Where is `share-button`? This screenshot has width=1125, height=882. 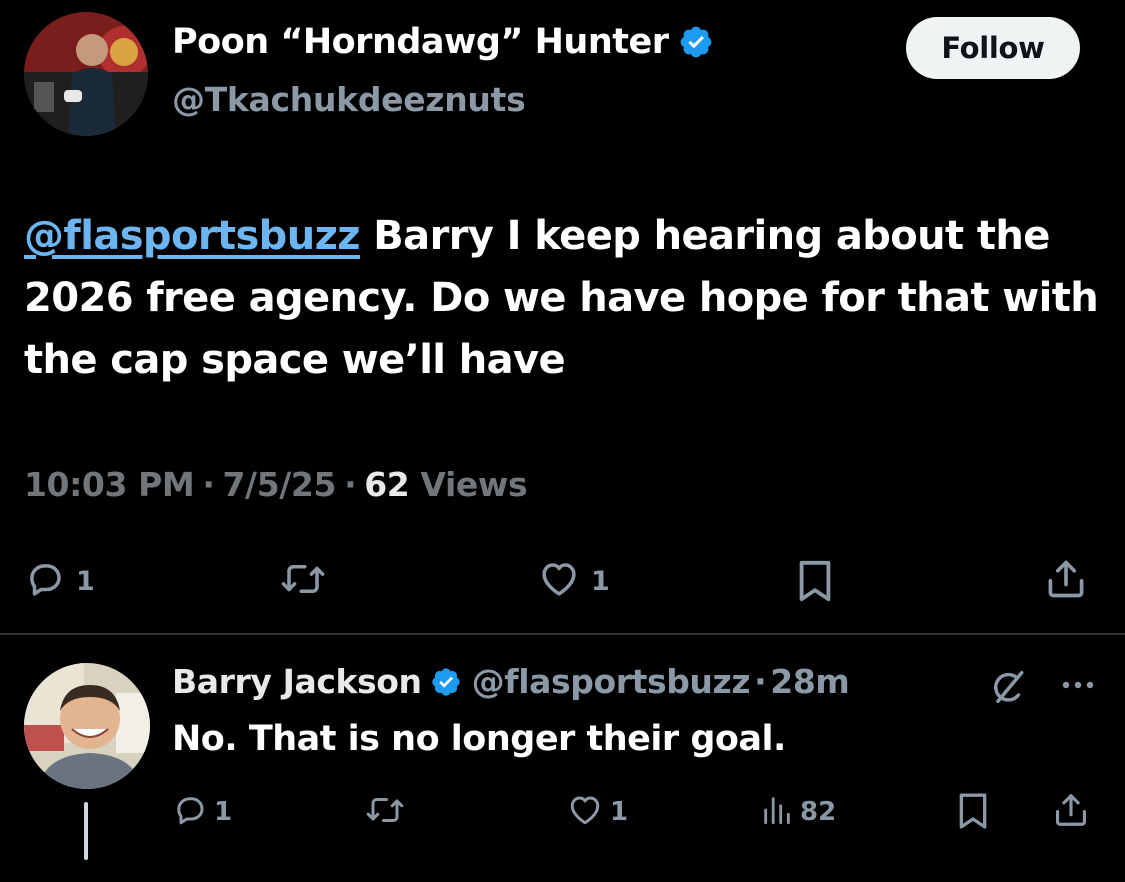 share-button is located at coordinates (1066, 581).